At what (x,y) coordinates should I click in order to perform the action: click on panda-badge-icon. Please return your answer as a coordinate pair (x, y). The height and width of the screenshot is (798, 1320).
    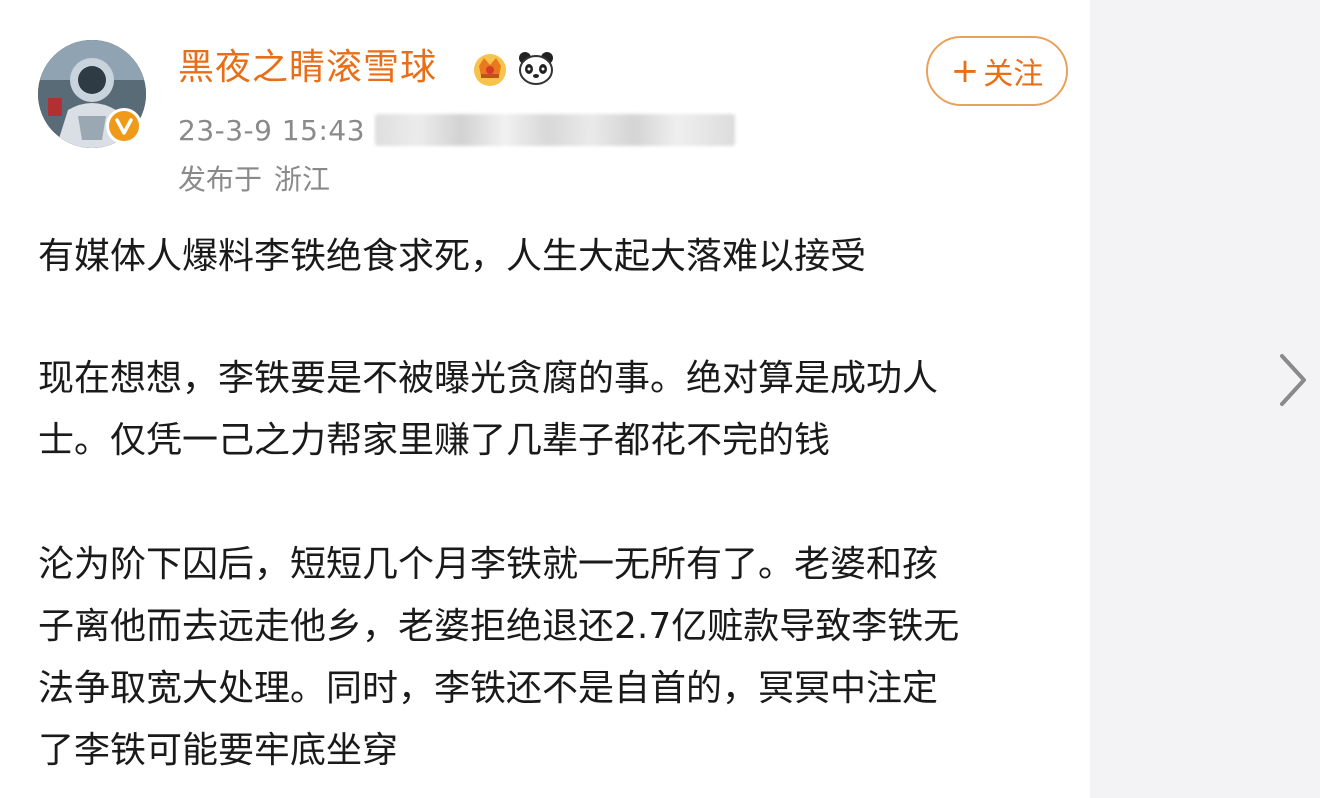
    Looking at the image, I should click on (536, 68).